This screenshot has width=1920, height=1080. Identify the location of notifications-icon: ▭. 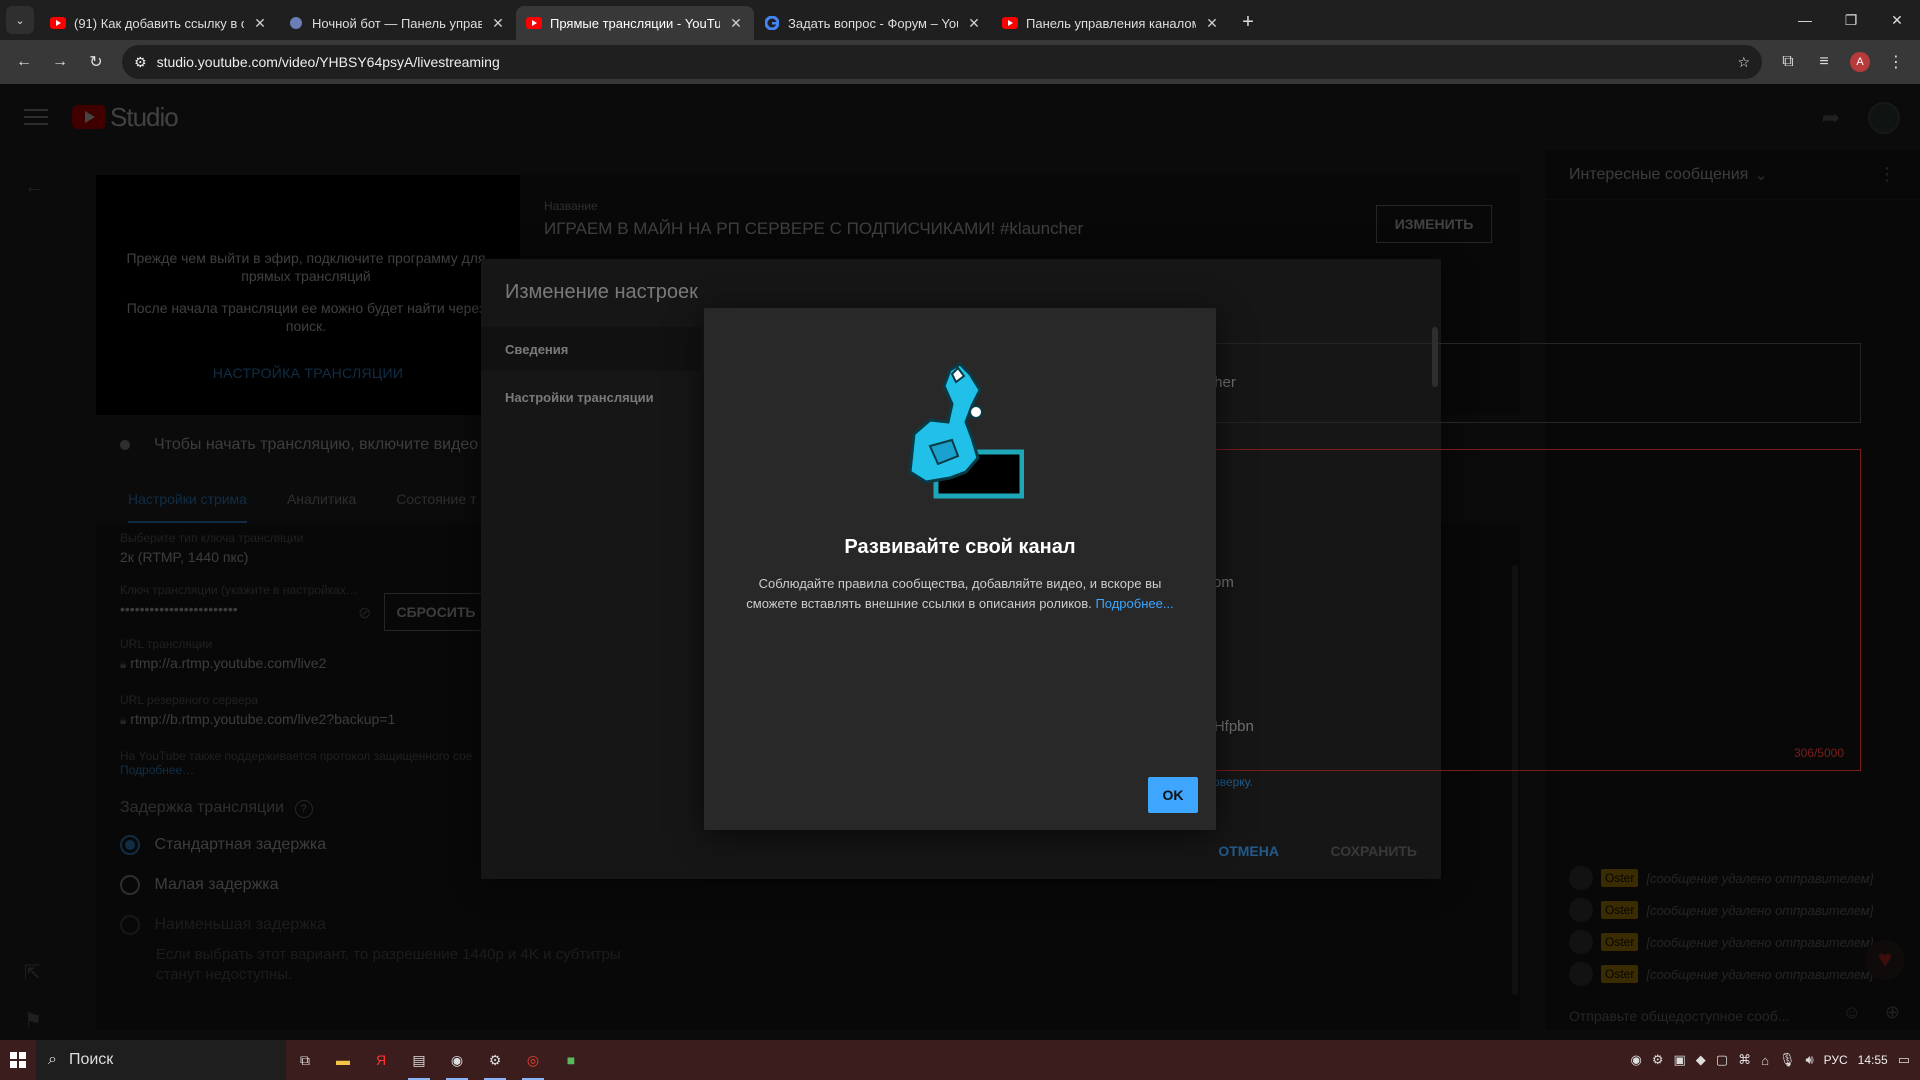
(1904, 1060).